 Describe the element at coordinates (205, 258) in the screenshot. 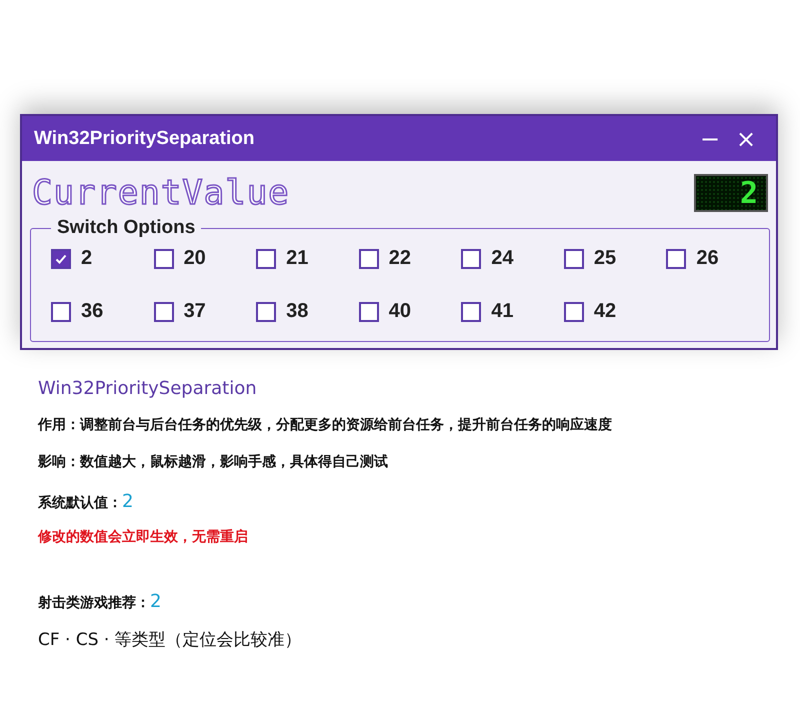

I see `option-checkbox: 20` at that location.